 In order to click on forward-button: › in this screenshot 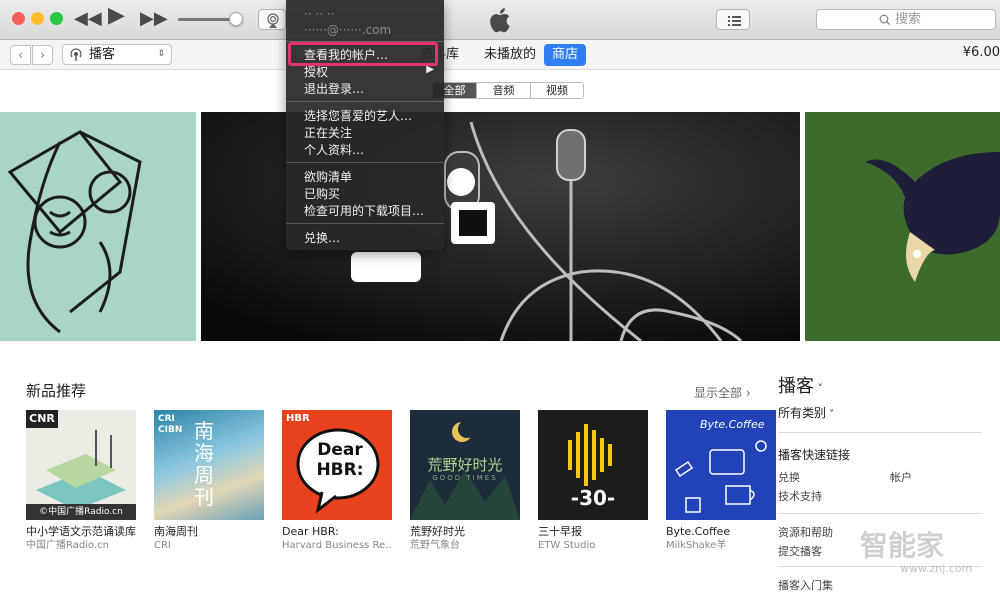, I will do `click(42, 55)`.